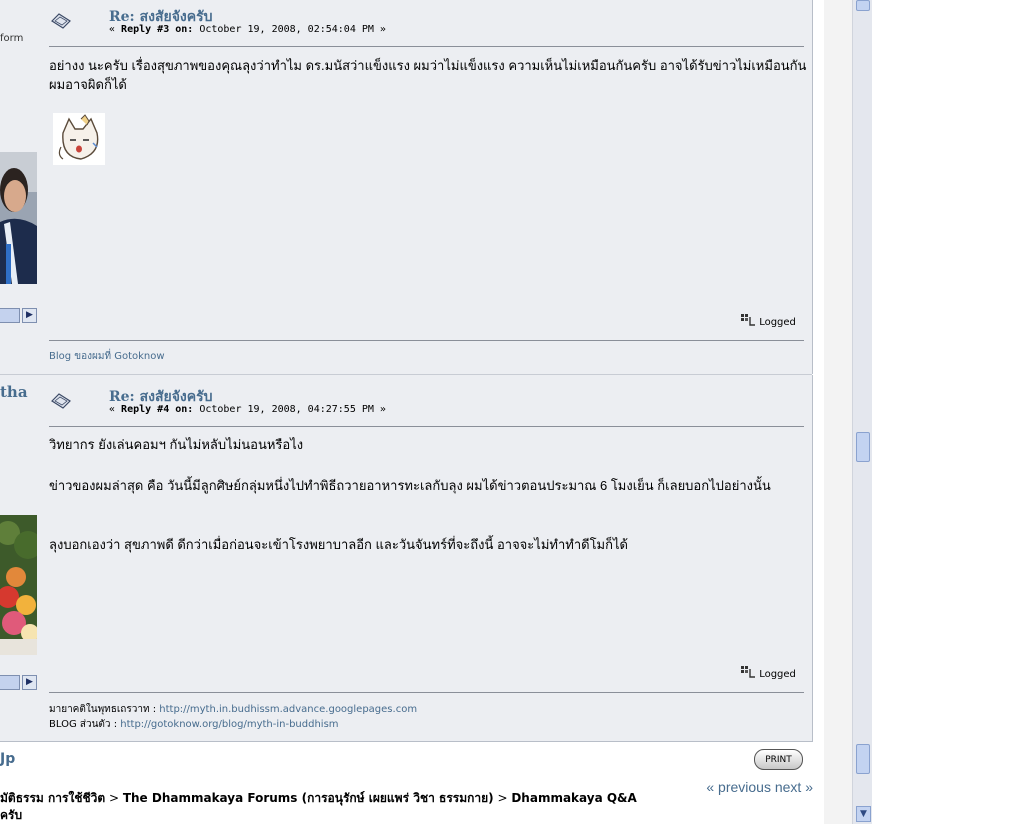  What do you see at coordinates (52, 798) in the screenshot?
I see `breadcrumb-item: มัติธรรม การใช้ชีวิต` at bounding box center [52, 798].